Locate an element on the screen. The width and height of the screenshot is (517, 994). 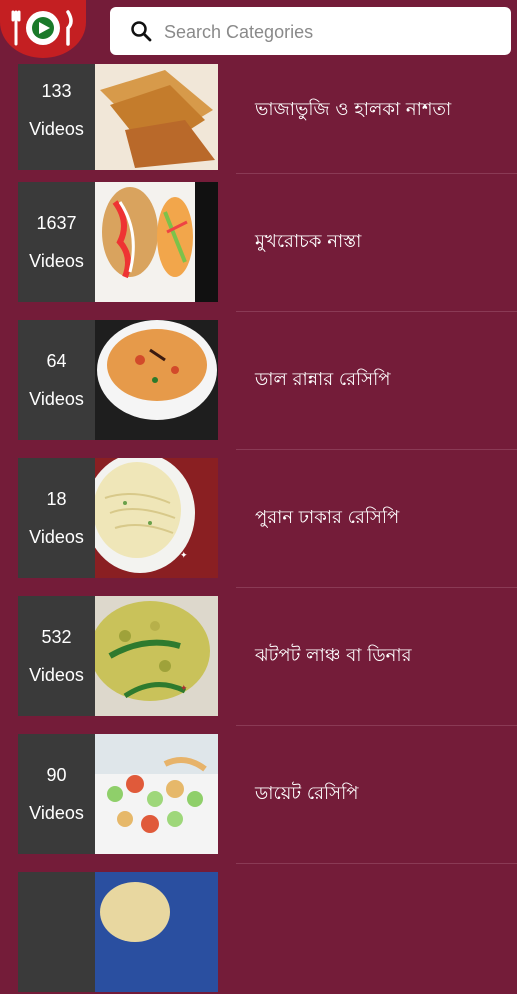
category-thumbnail: ✦ 18 Videos is located at coordinates (118, 518).